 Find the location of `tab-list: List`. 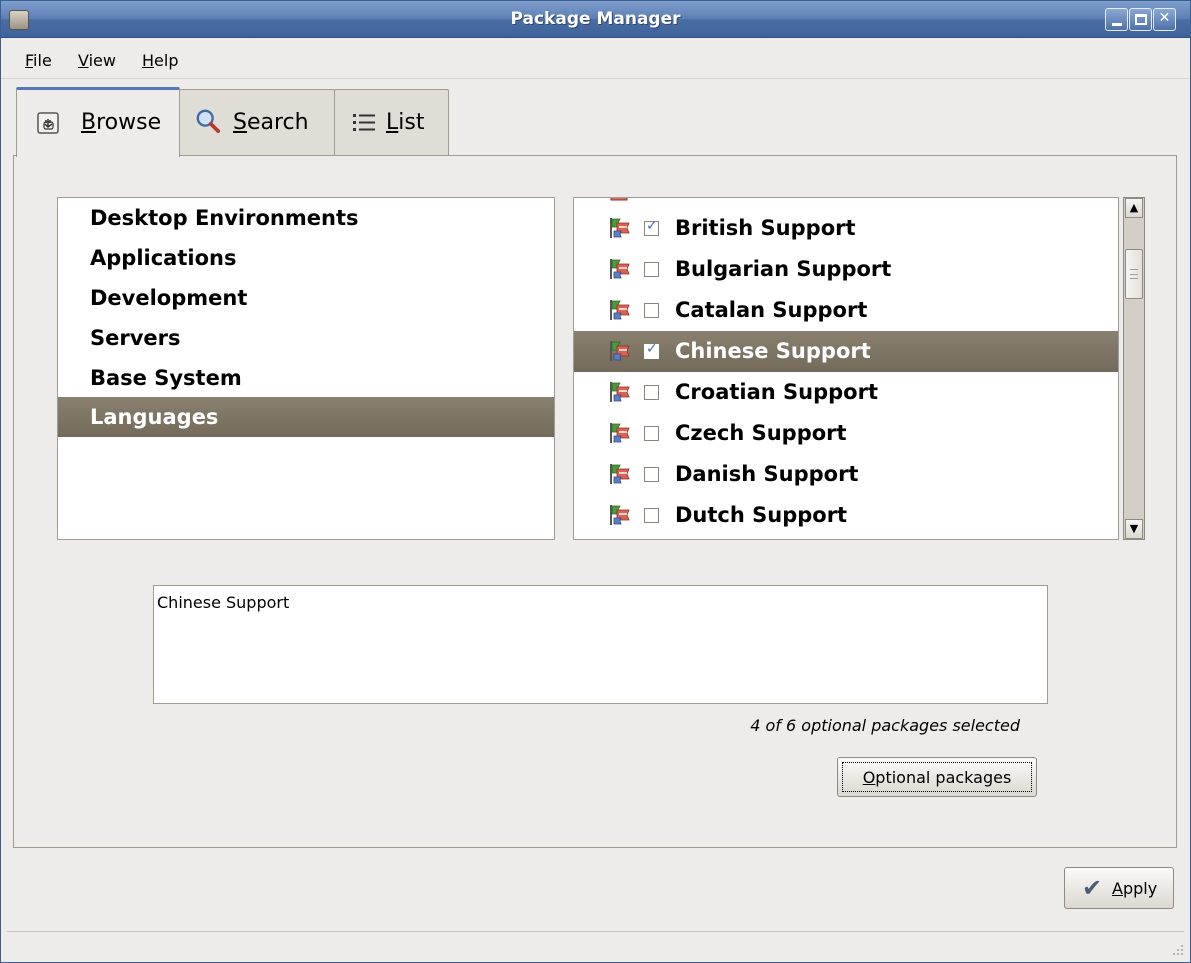

tab-list: List is located at coordinates (391, 122).